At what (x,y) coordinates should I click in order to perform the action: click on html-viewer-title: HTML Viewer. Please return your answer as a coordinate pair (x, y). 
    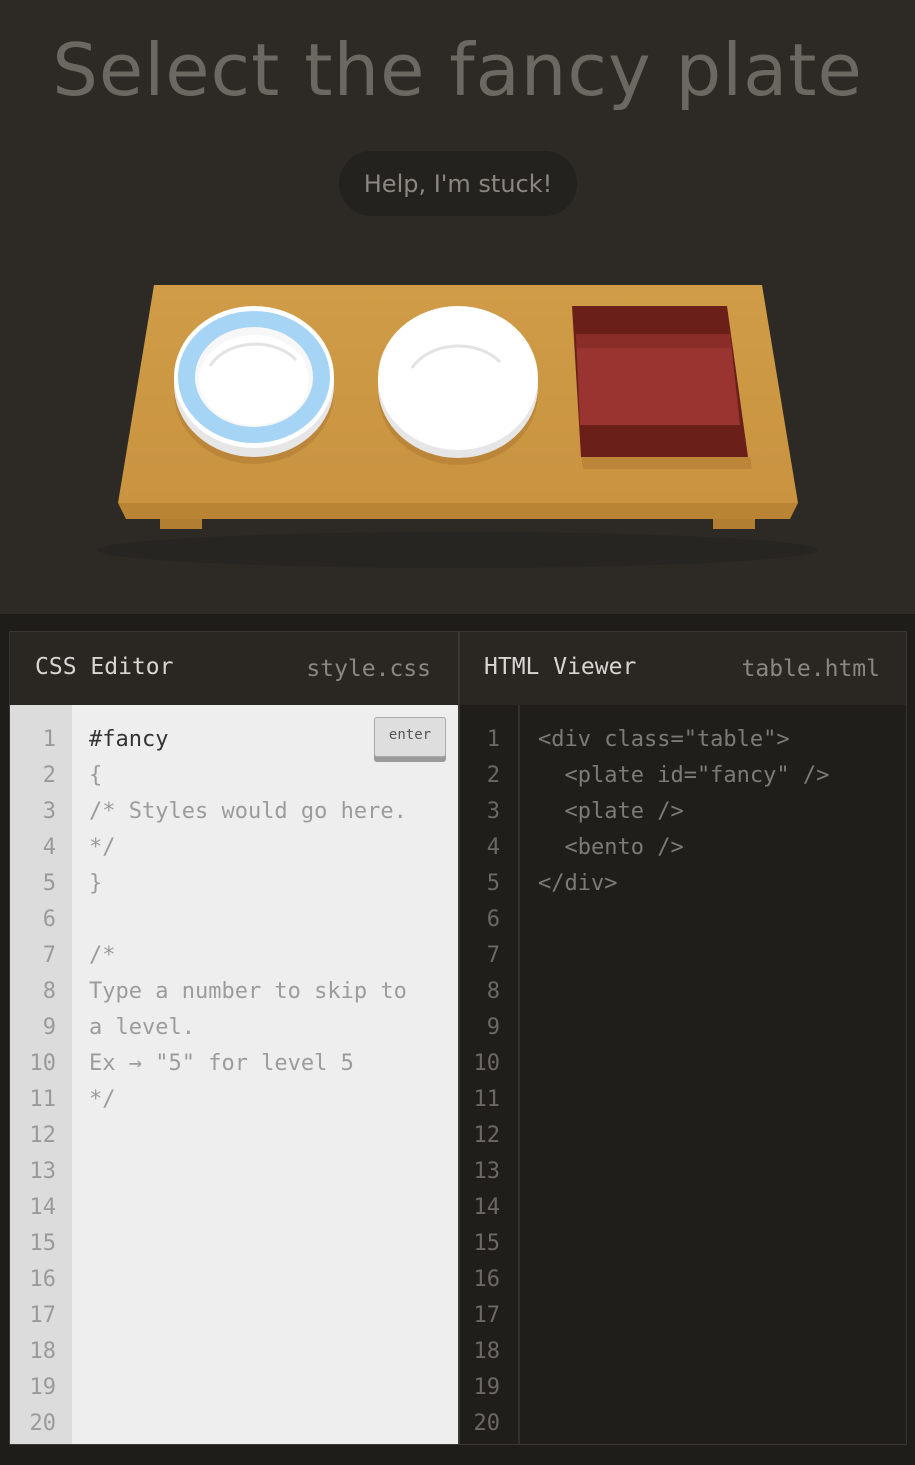
    Looking at the image, I should click on (560, 667).